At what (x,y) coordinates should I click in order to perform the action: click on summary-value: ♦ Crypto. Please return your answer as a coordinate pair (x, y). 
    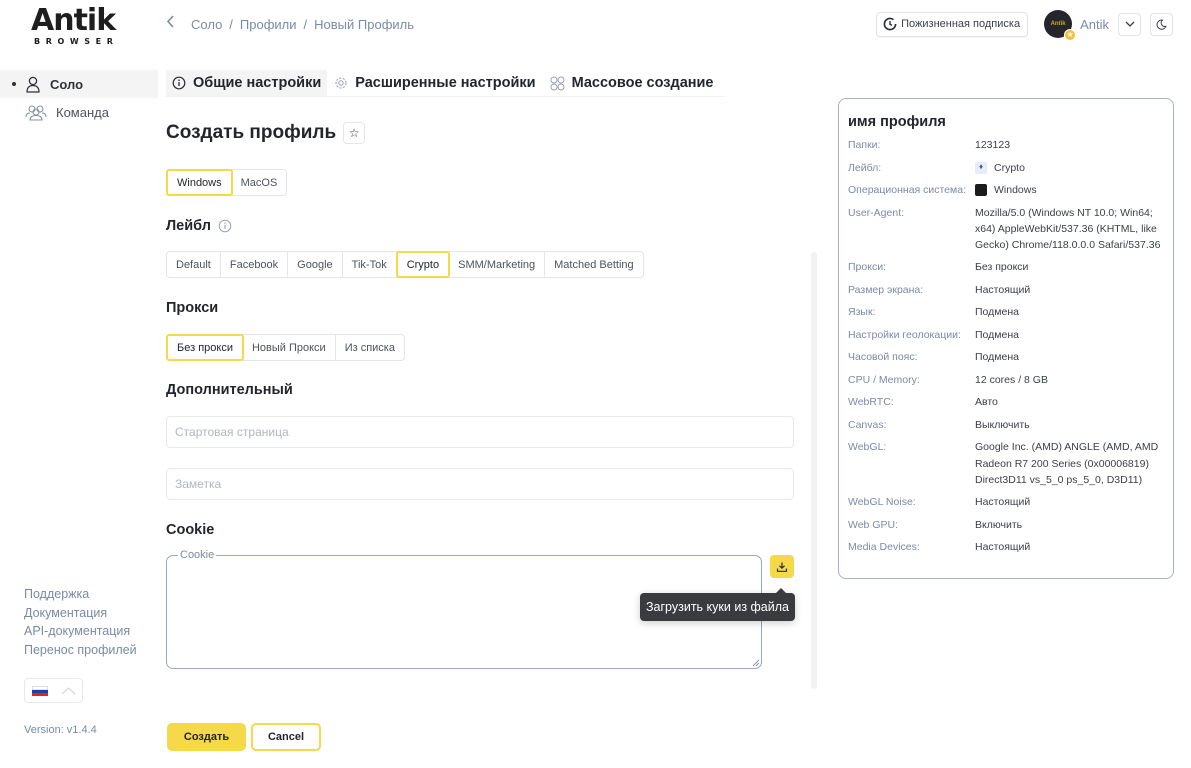
    Looking at the image, I should click on (1070, 168).